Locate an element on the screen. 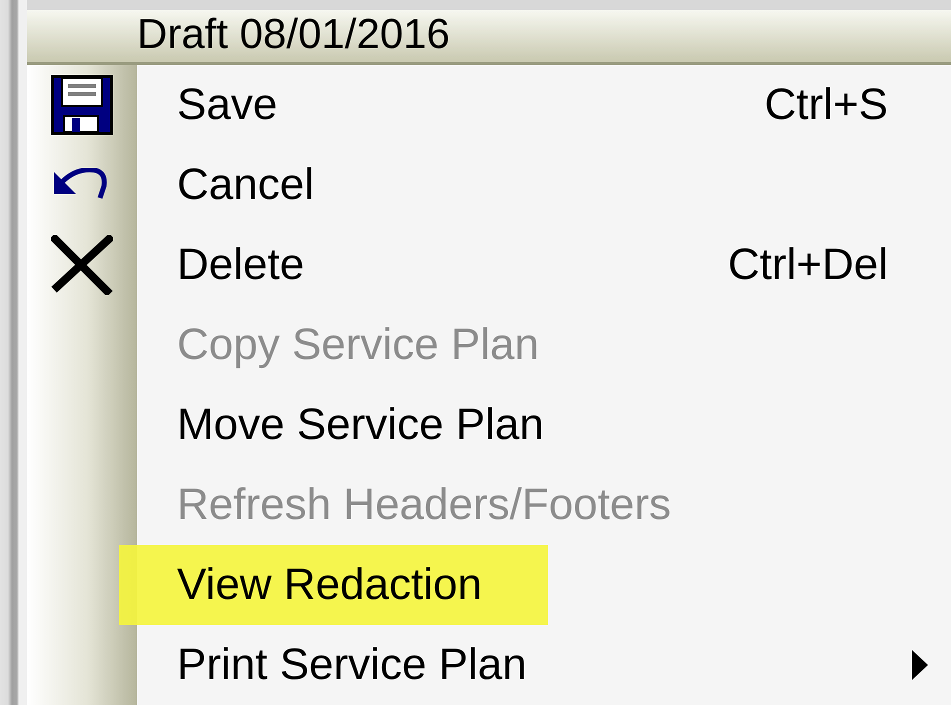  menu-item: View Redaction is located at coordinates (333, 585).